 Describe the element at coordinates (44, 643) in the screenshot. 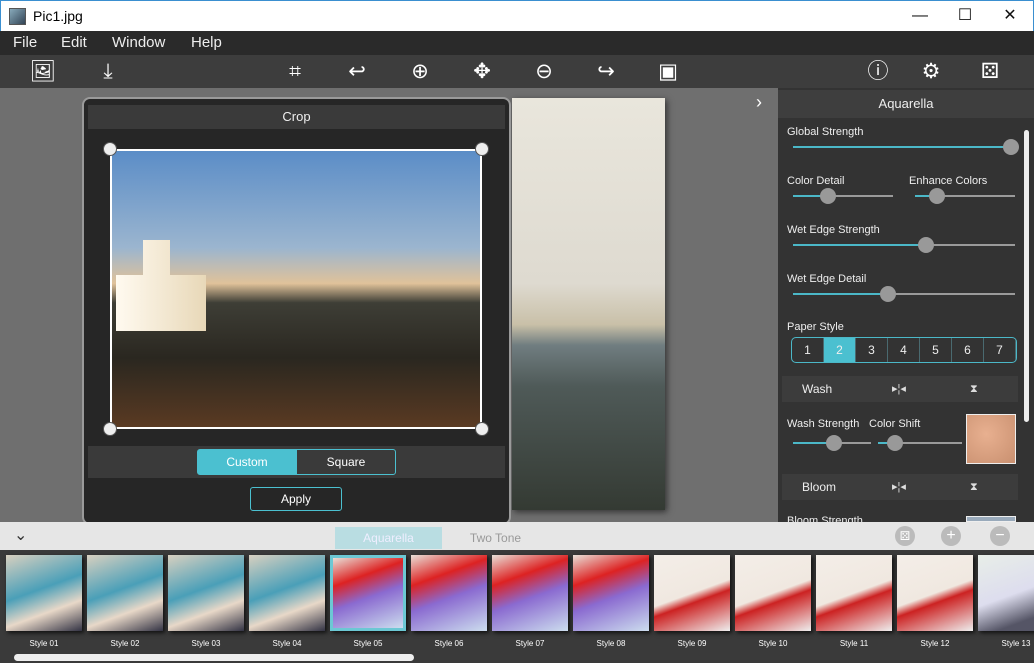

I see `style-label: Style 01` at that location.